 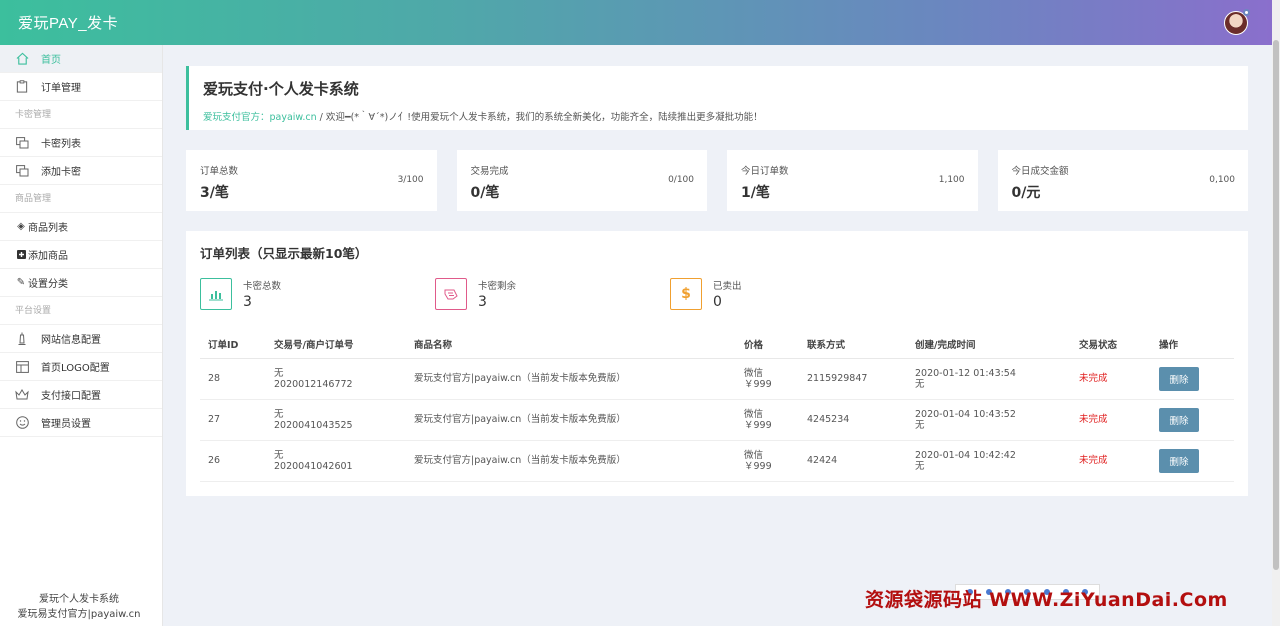 I want to click on smile-icon, so click(x=22, y=423).